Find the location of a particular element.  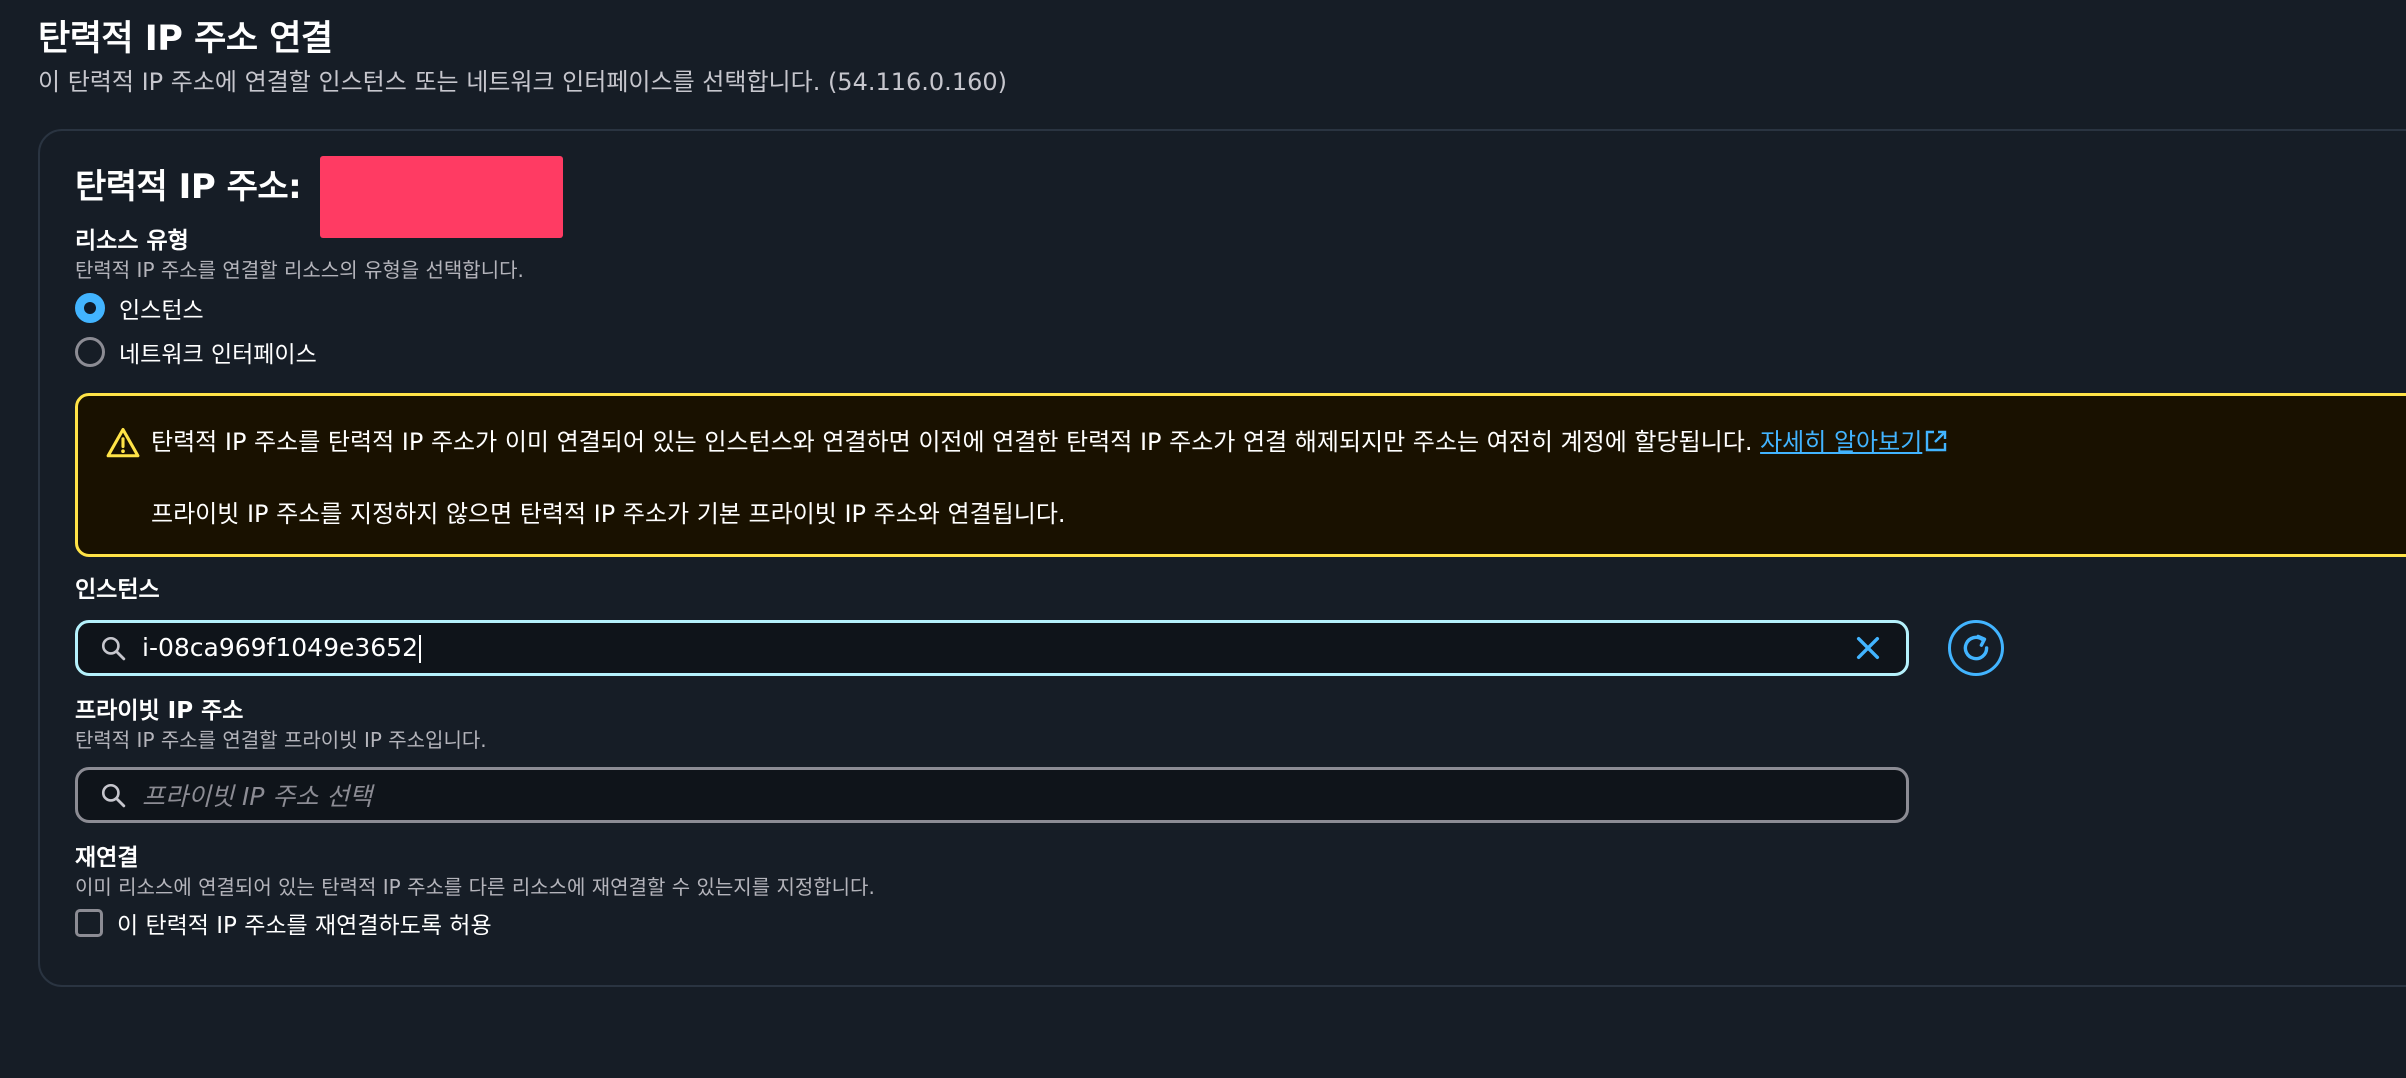

instance-label: 인스턴스 is located at coordinates (117, 590).